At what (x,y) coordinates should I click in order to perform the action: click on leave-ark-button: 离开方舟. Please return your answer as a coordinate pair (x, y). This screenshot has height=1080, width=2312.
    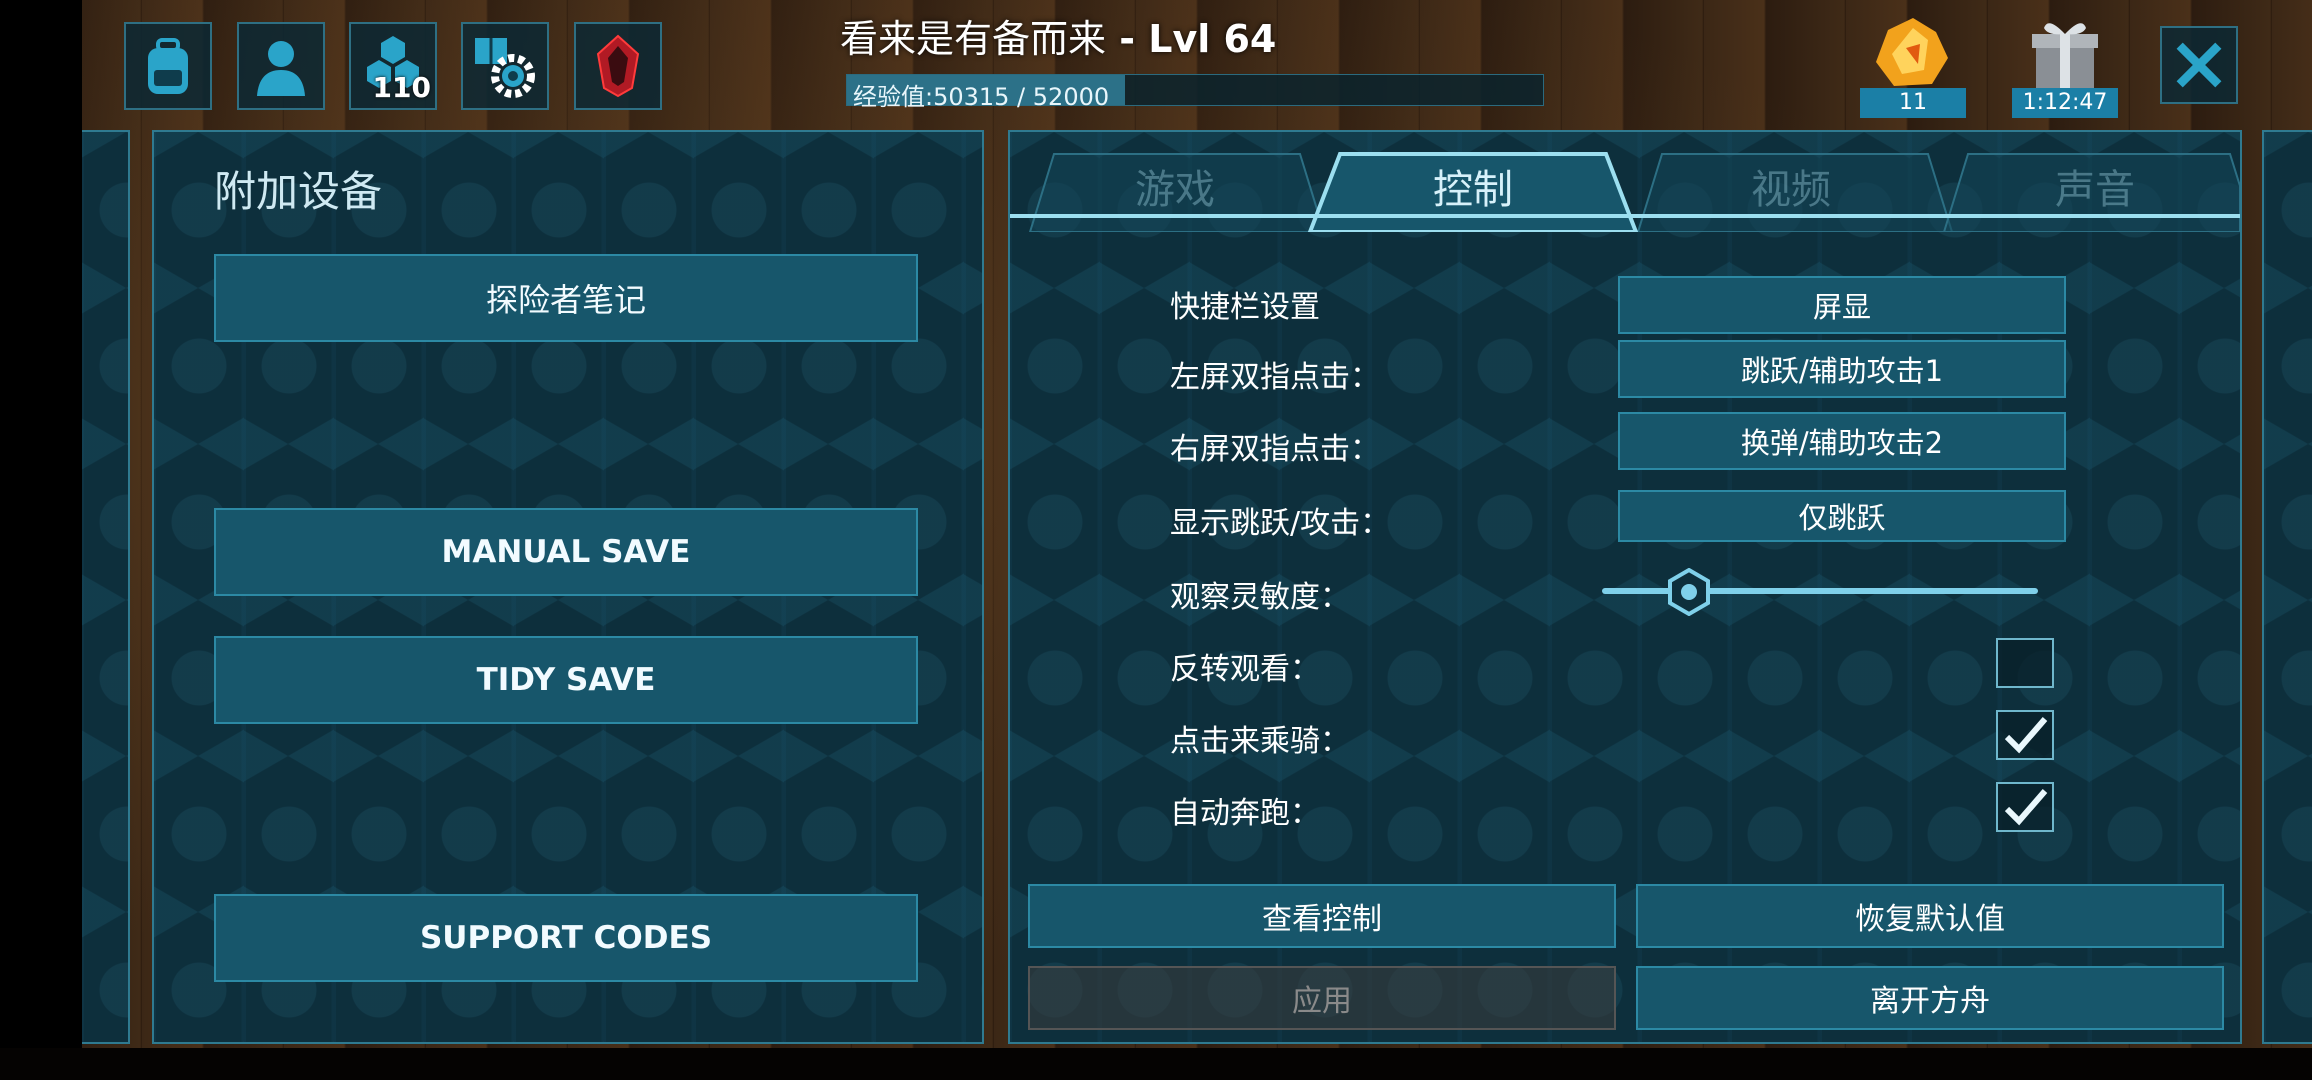
    Looking at the image, I should click on (1930, 998).